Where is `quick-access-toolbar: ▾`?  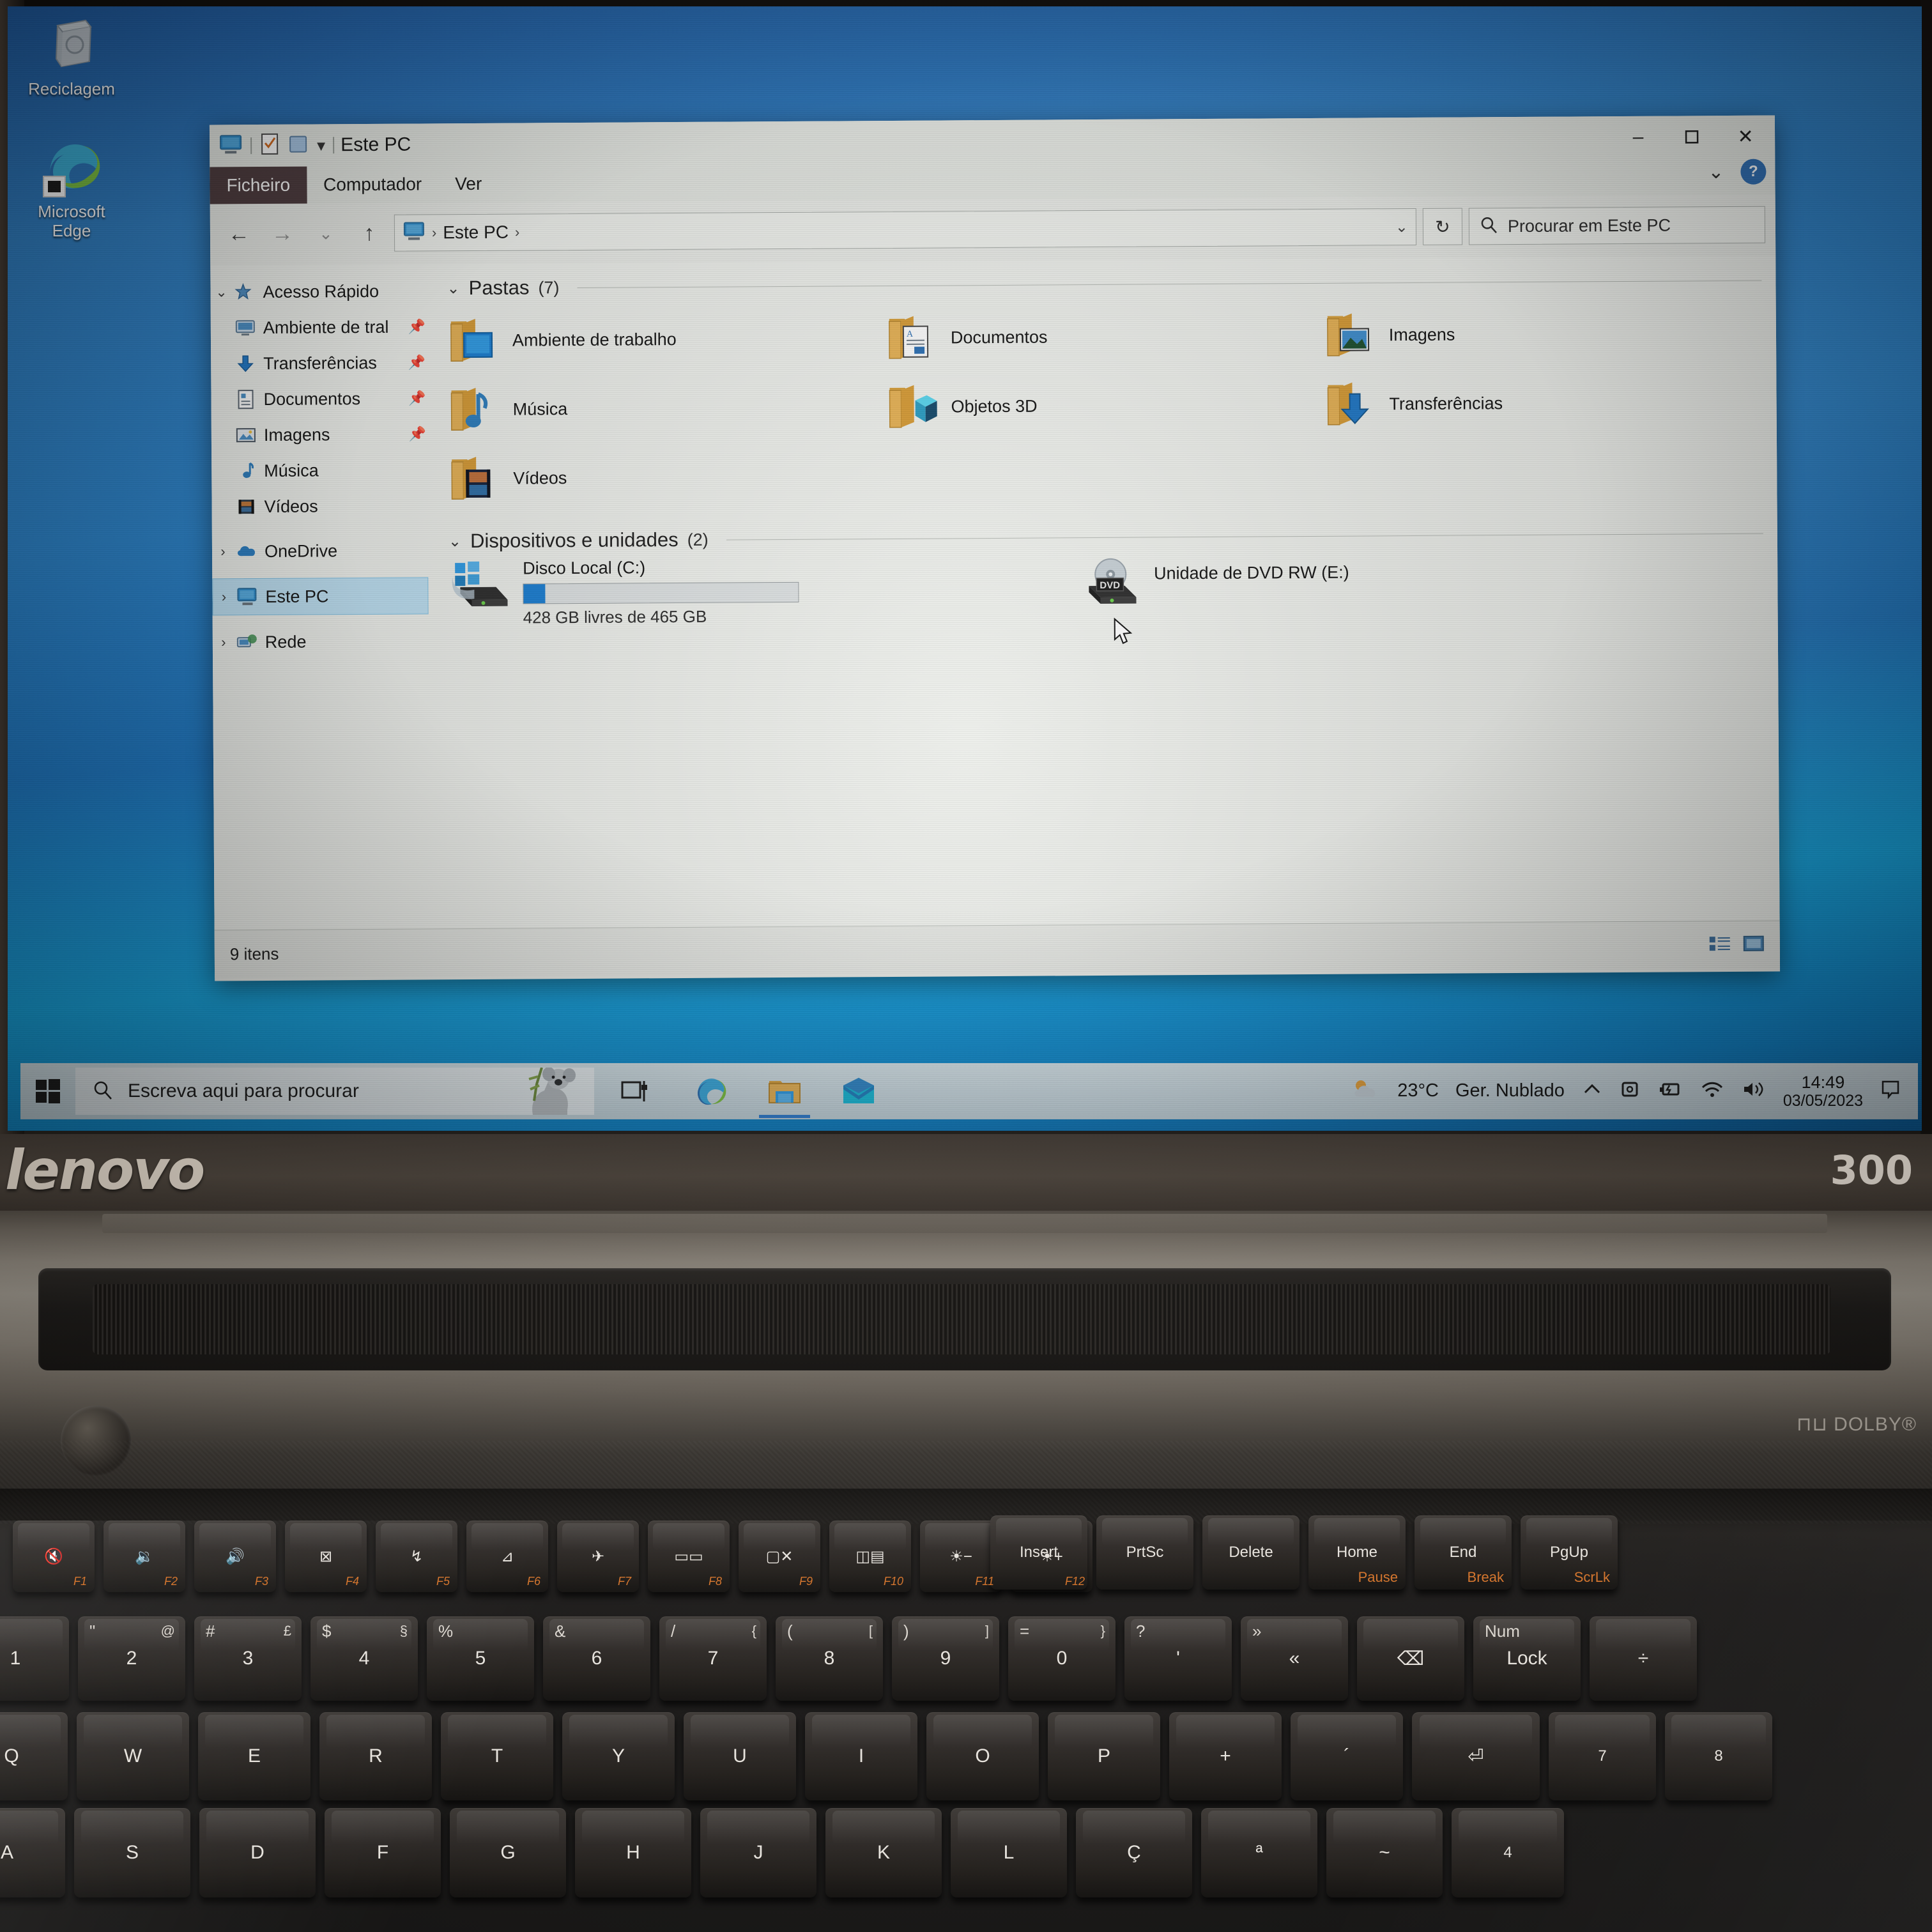
quick-access-toolbar: ▾ is located at coordinates (276, 145).